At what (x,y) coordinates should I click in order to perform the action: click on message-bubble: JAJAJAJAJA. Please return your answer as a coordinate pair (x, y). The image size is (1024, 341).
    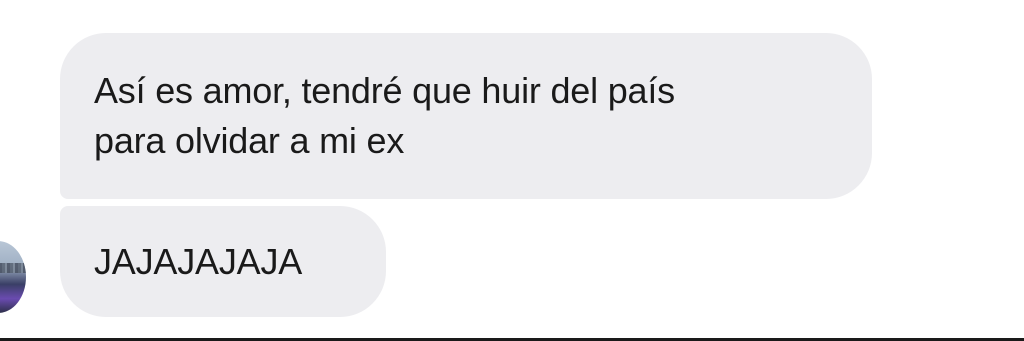
    Looking at the image, I should click on (223, 261).